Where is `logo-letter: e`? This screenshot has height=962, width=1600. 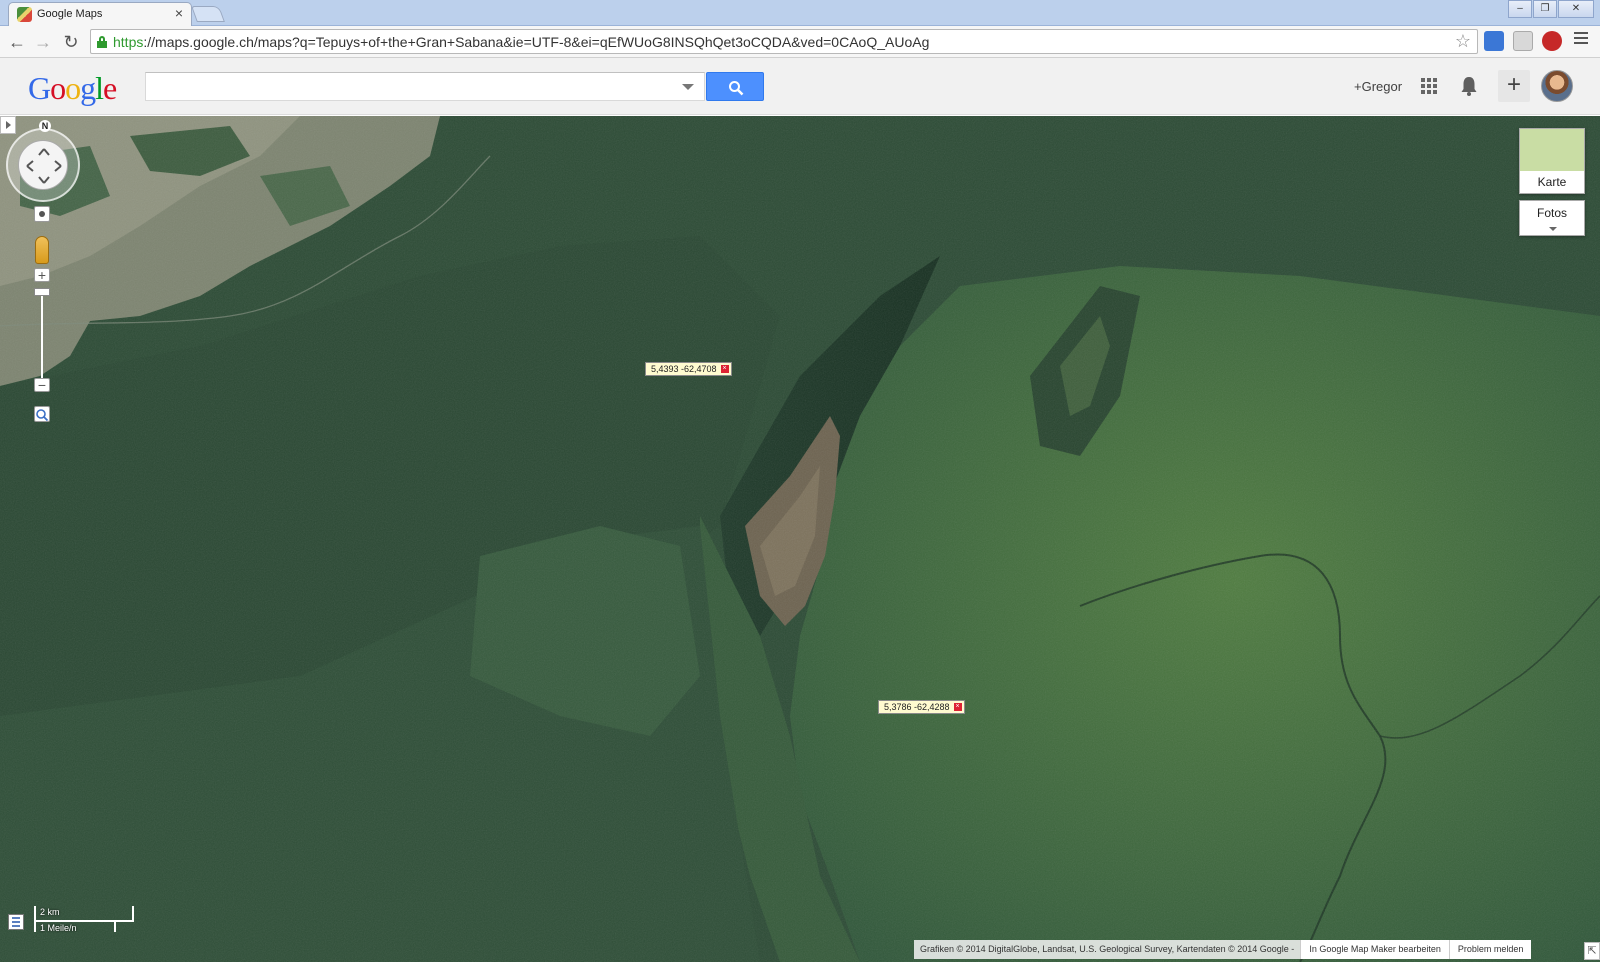
logo-letter: e is located at coordinates (110, 88).